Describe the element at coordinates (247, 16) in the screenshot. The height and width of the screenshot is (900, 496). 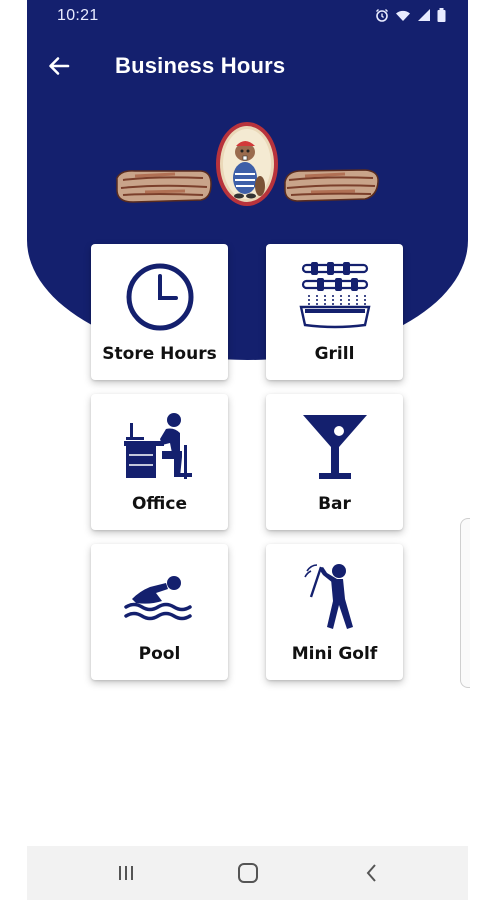
I see `status-bar: 10:21` at that location.